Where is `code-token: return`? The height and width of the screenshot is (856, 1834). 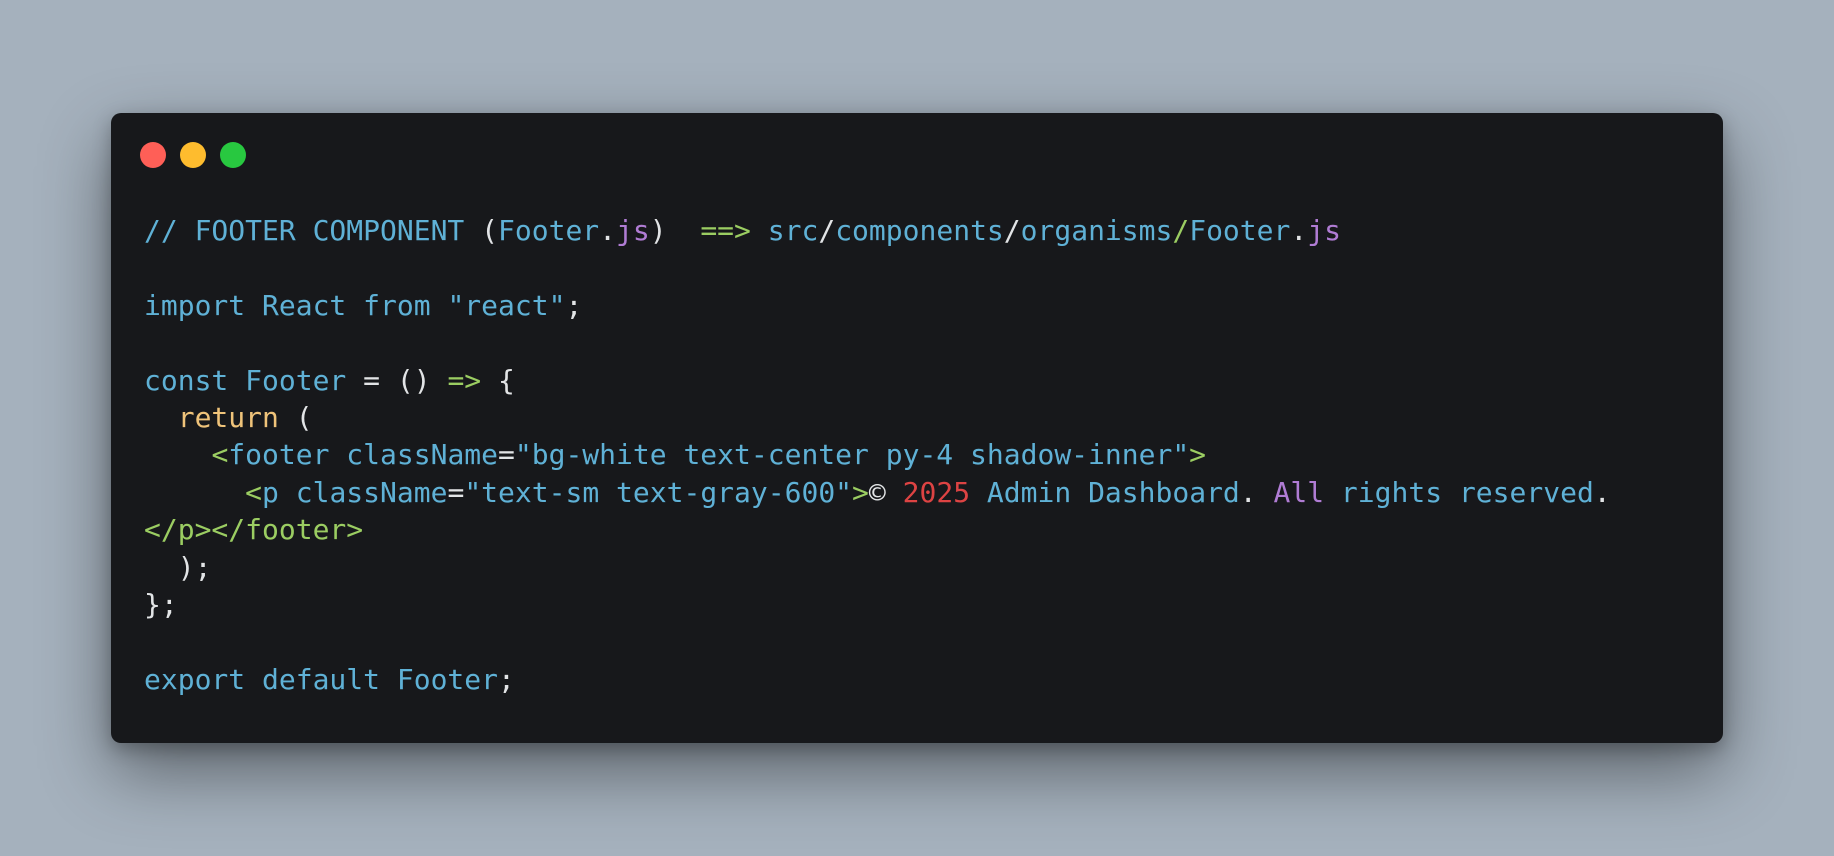
code-token: return is located at coordinates (228, 417).